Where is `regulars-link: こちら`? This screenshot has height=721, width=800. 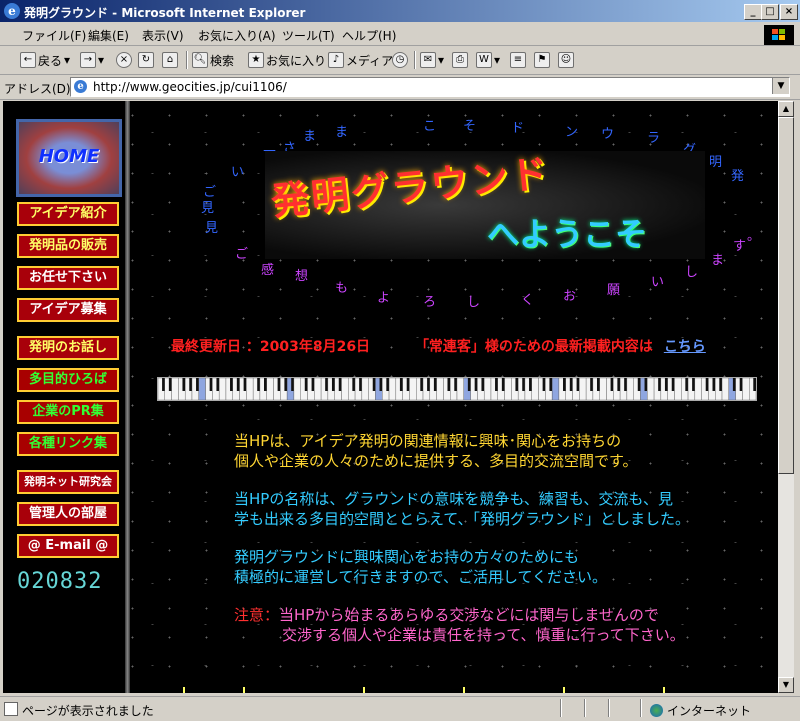
regulars-link: こちら is located at coordinates (685, 347).